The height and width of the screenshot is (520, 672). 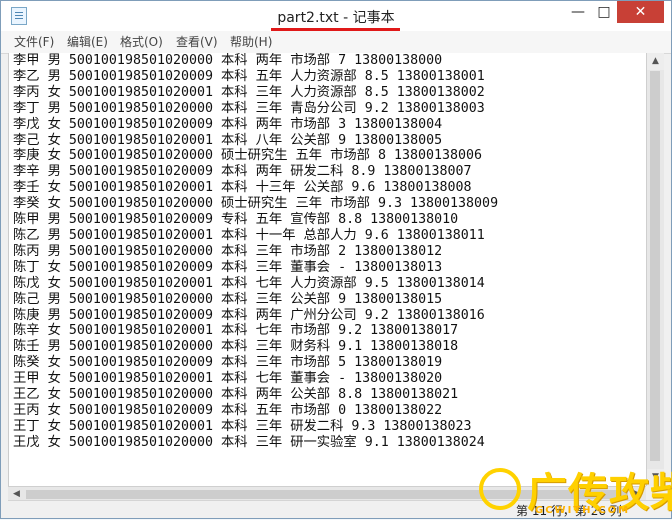 What do you see at coordinates (335, 509) in the screenshot?
I see `status-bar: 第 11 行，第 26 列` at bounding box center [335, 509].